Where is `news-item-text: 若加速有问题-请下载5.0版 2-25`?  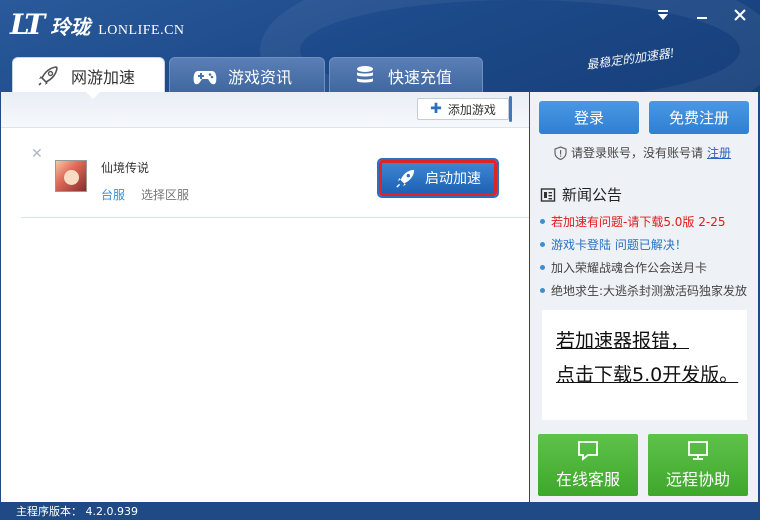
news-item-text: 若加速有问题-请下载5.0版 2-25 is located at coordinates (638, 222).